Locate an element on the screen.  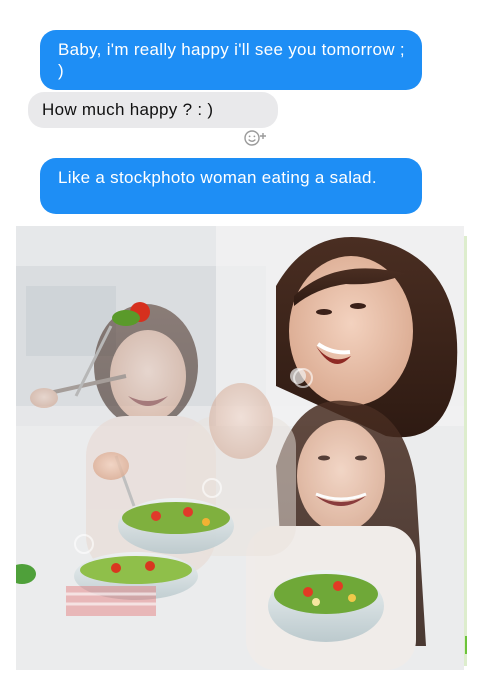
received-message-bubble: How much happy ? : ) is located at coordinates (153, 110).